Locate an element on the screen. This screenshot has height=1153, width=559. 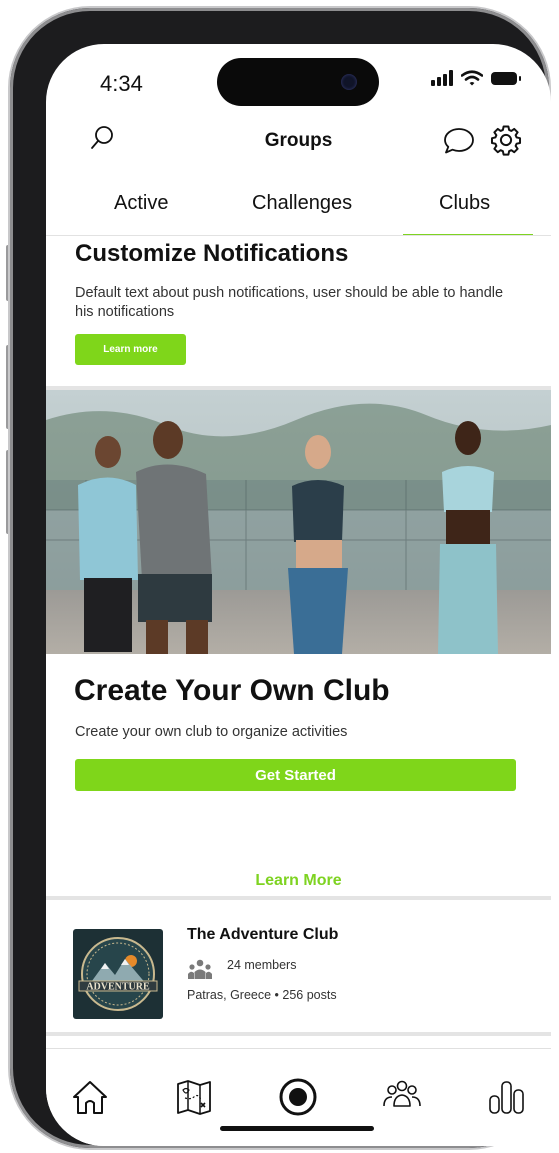
nav-groups is located at coordinates (402, 1097).